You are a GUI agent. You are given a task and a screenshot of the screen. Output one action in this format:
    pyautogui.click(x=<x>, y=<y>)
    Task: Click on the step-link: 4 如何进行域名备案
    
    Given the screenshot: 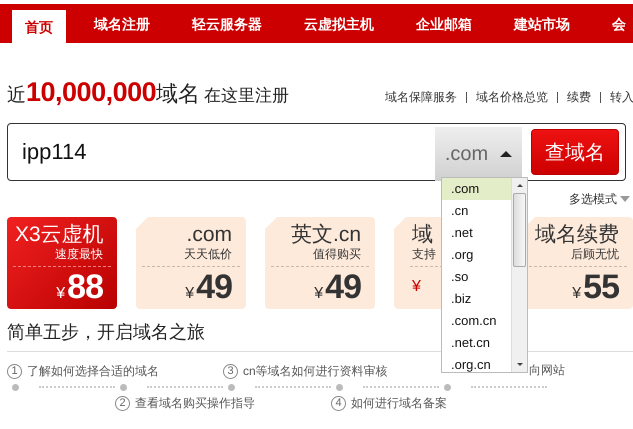 What is the action you would take?
    pyautogui.click(x=389, y=403)
    